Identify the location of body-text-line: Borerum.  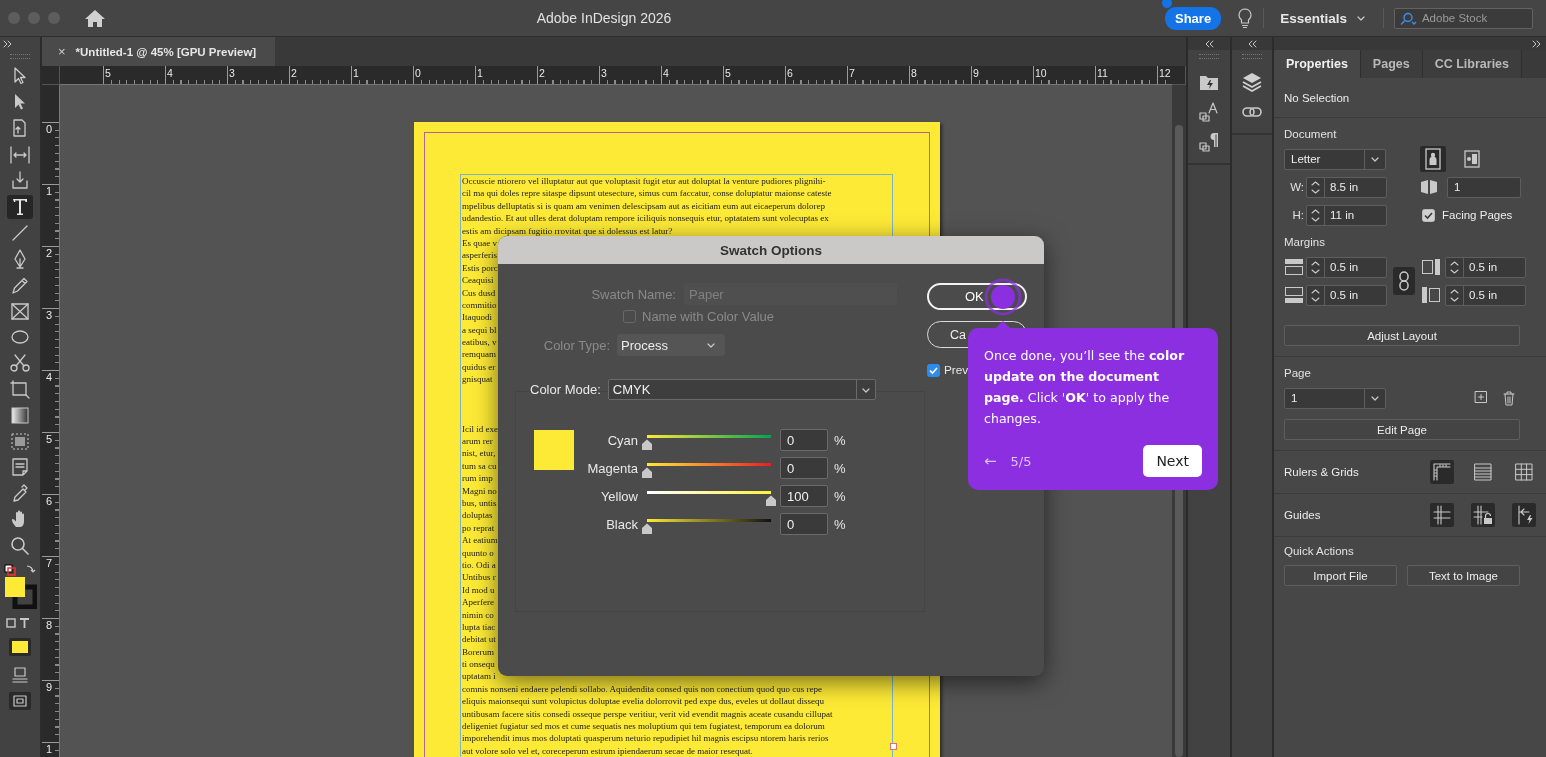
(477, 652).